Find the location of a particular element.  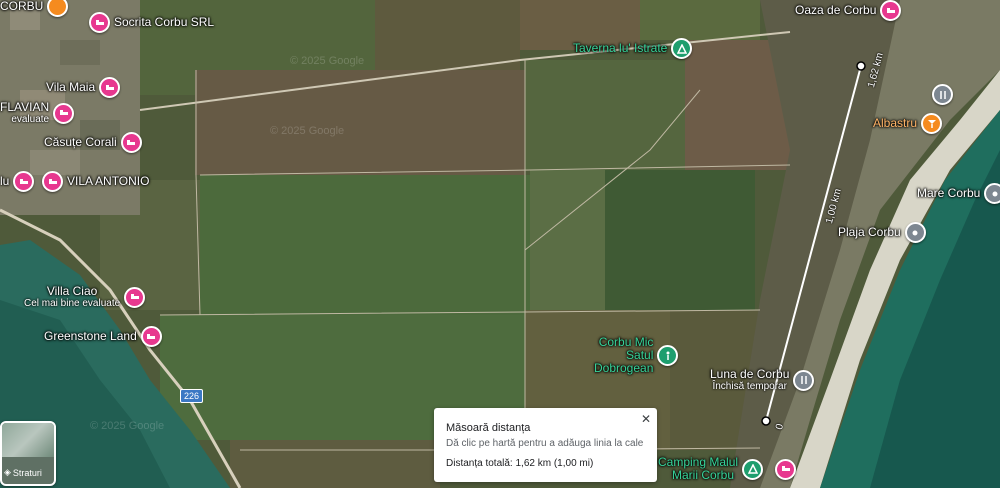

layers-thumbnail is located at coordinates (28, 440).